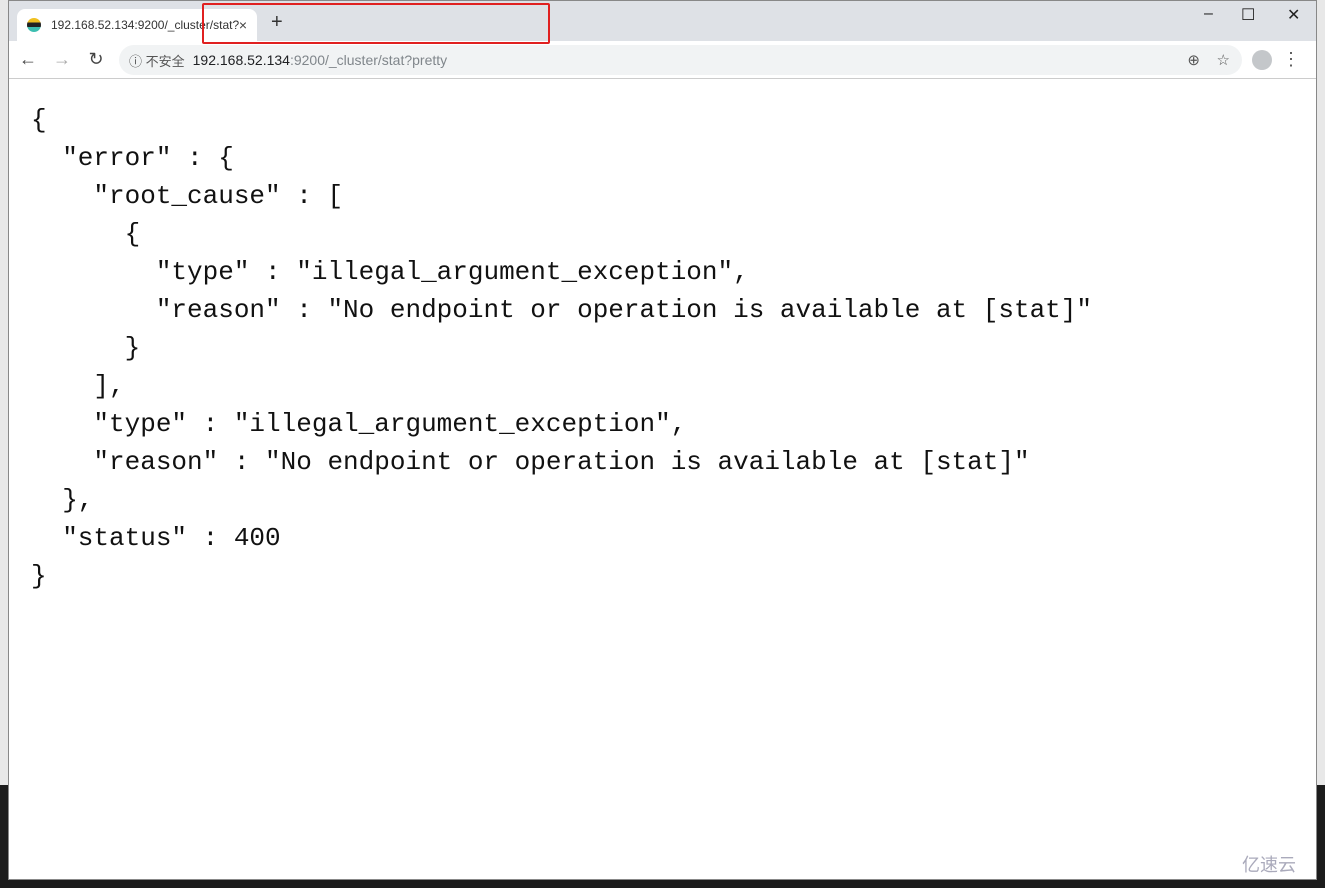 This screenshot has width=1325, height=888. Describe the element at coordinates (241, 60) in the screenshot. I see `url-host: 192.168.52.134` at that location.